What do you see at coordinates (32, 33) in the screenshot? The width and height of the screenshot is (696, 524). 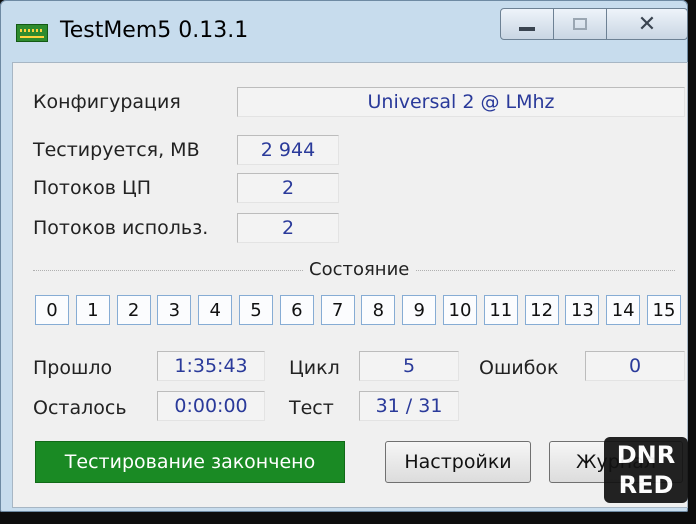 I see `ram-chip-icon` at bounding box center [32, 33].